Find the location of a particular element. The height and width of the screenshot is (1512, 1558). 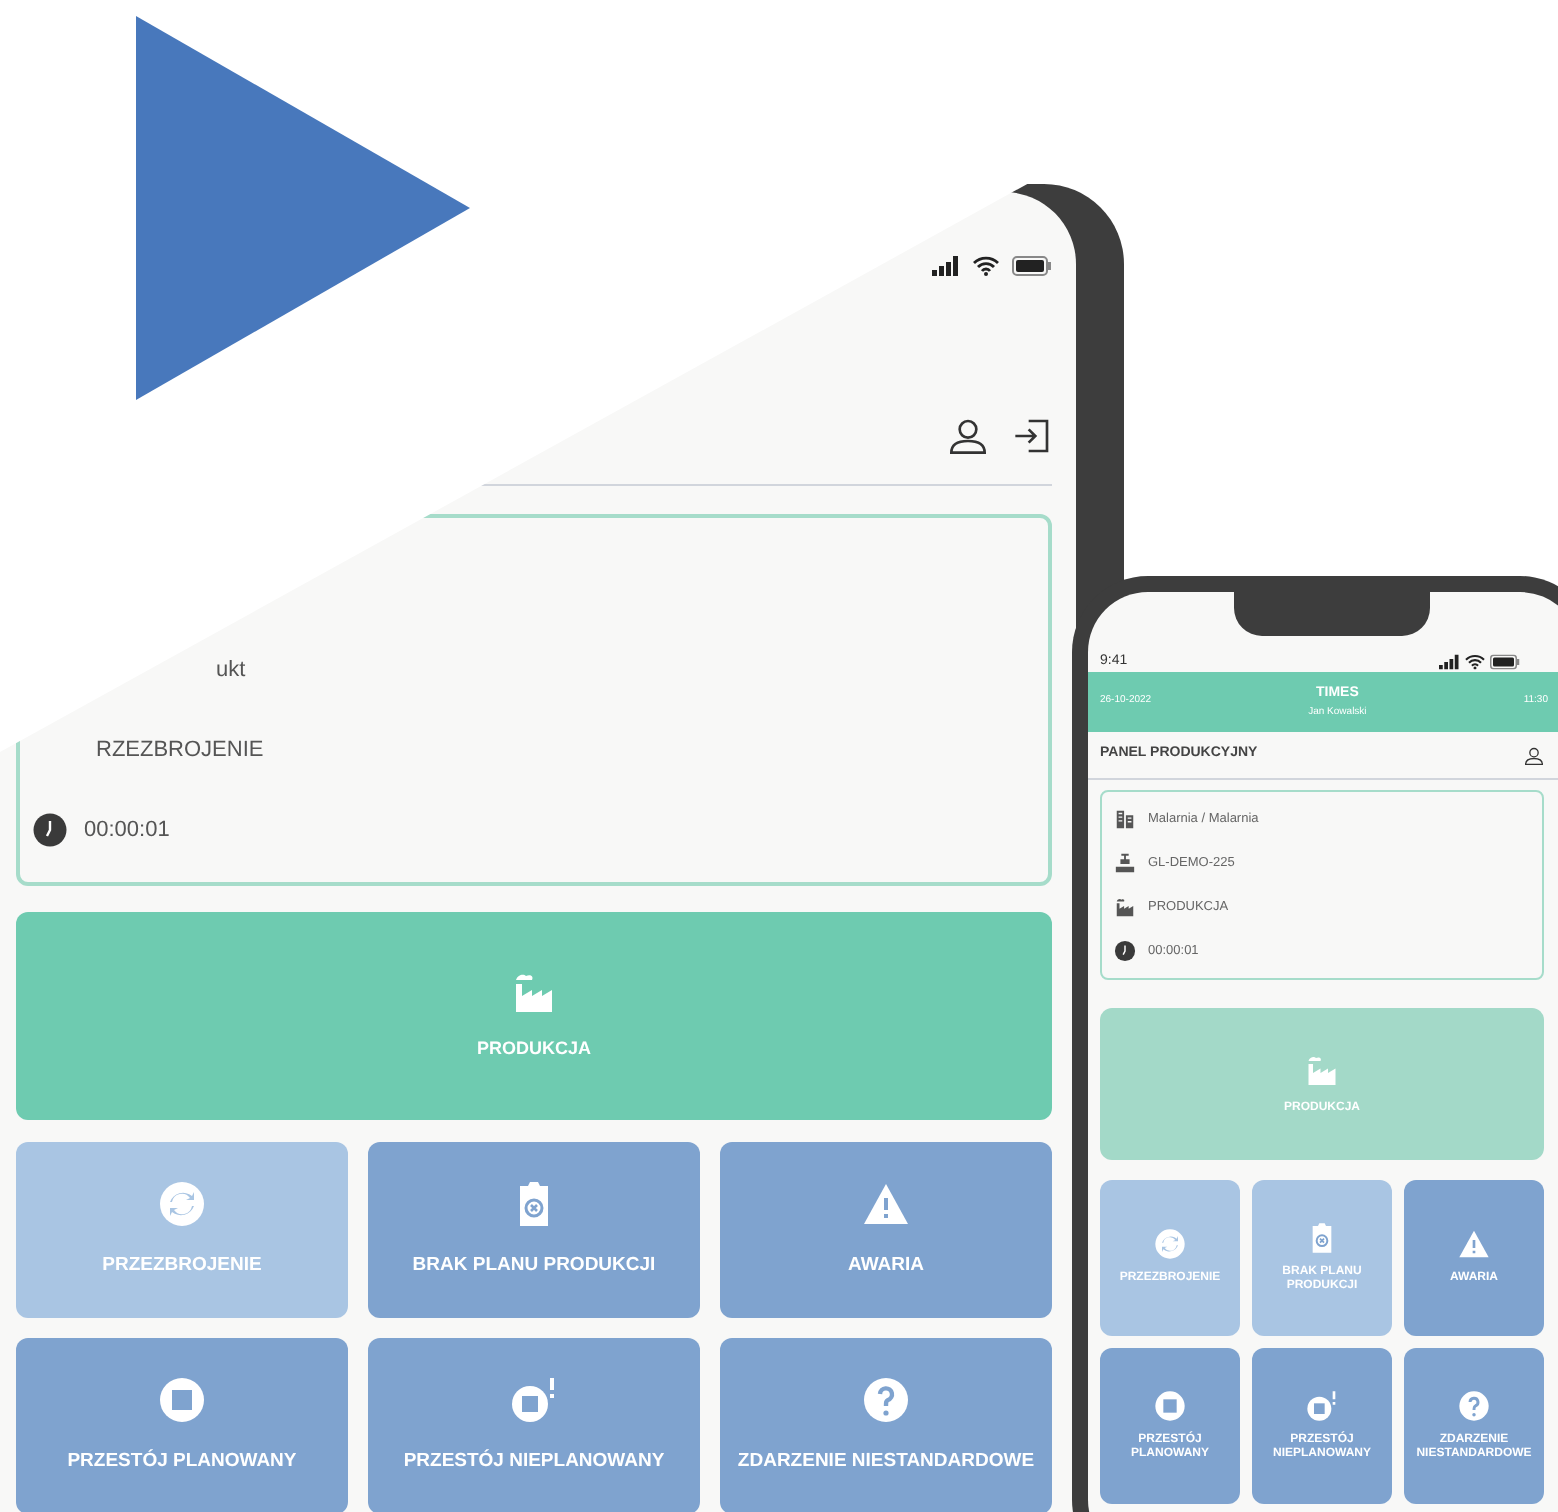

machine-icon is located at coordinates (1125, 863).